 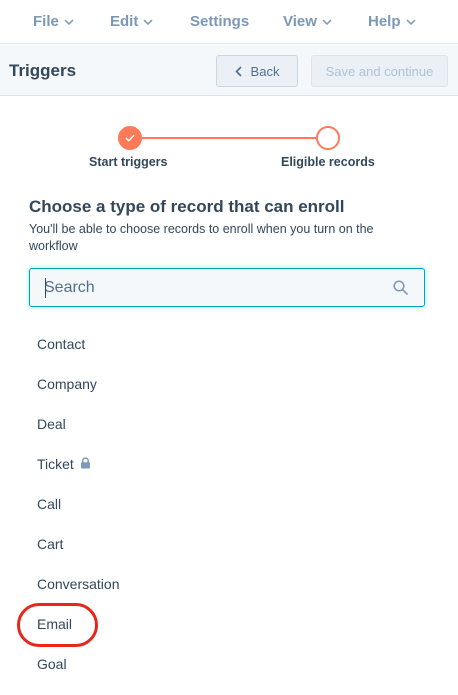 I want to click on record-type-label: Email, so click(x=55, y=624).